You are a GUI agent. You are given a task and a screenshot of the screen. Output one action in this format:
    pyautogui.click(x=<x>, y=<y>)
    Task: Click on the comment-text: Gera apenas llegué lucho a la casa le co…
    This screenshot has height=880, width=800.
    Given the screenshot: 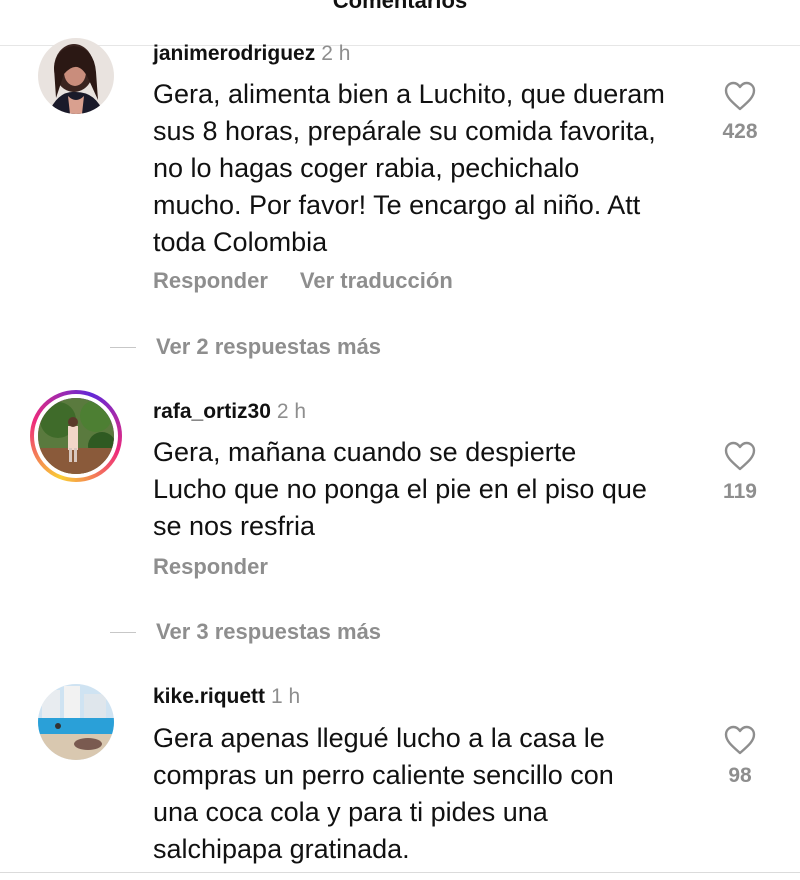 What is the action you would take?
    pyautogui.click(x=383, y=793)
    